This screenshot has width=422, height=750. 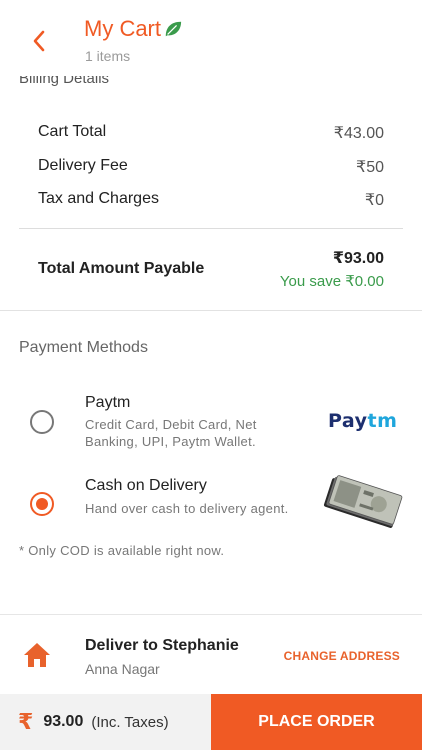 What do you see at coordinates (374, 200) in the screenshot?
I see `row-value: ₹0` at bounding box center [374, 200].